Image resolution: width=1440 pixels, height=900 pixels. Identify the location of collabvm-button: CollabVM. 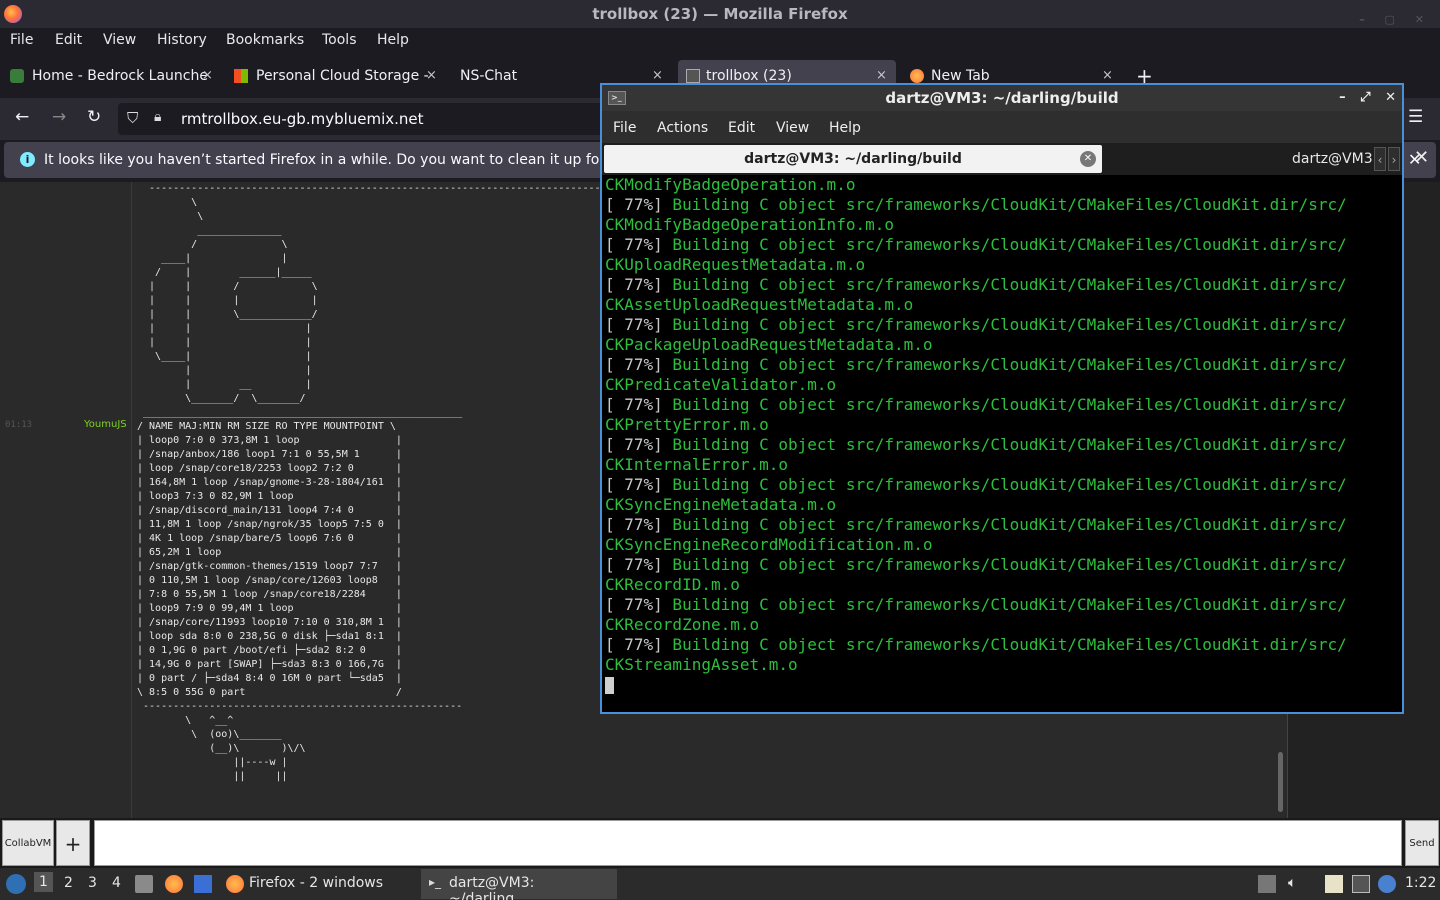
(28, 843).